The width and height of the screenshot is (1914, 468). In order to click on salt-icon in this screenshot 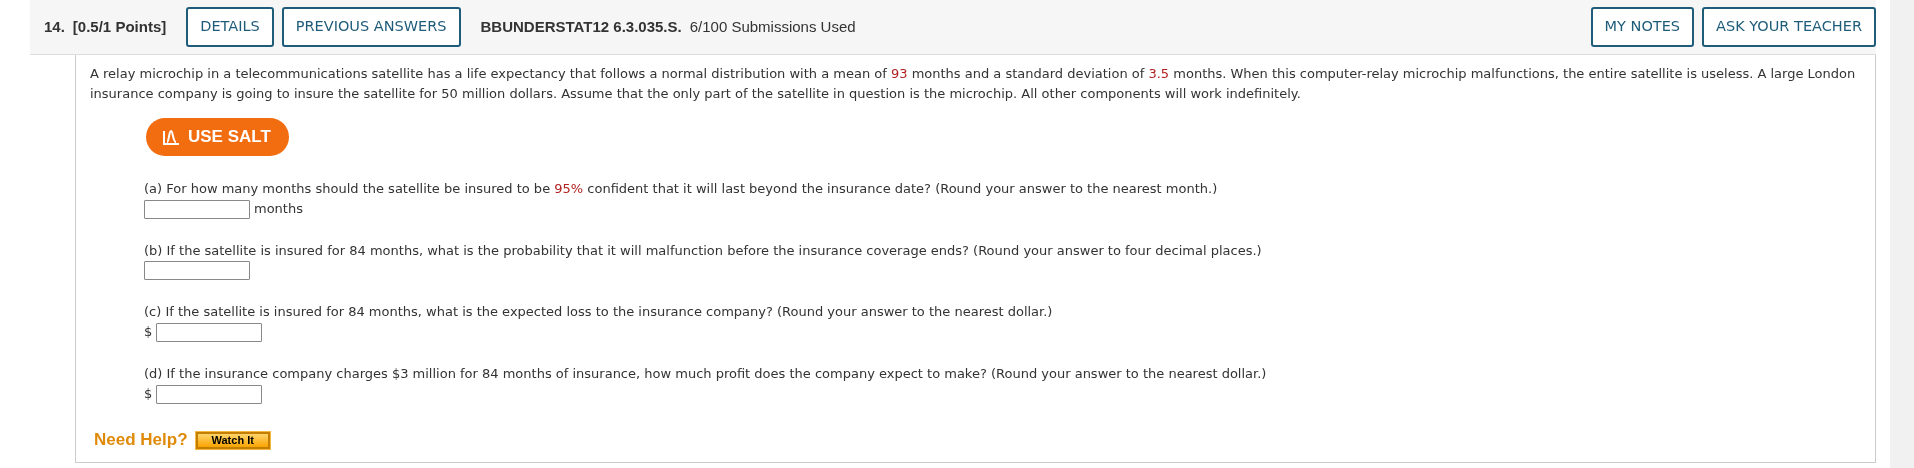, I will do `click(171, 137)`.